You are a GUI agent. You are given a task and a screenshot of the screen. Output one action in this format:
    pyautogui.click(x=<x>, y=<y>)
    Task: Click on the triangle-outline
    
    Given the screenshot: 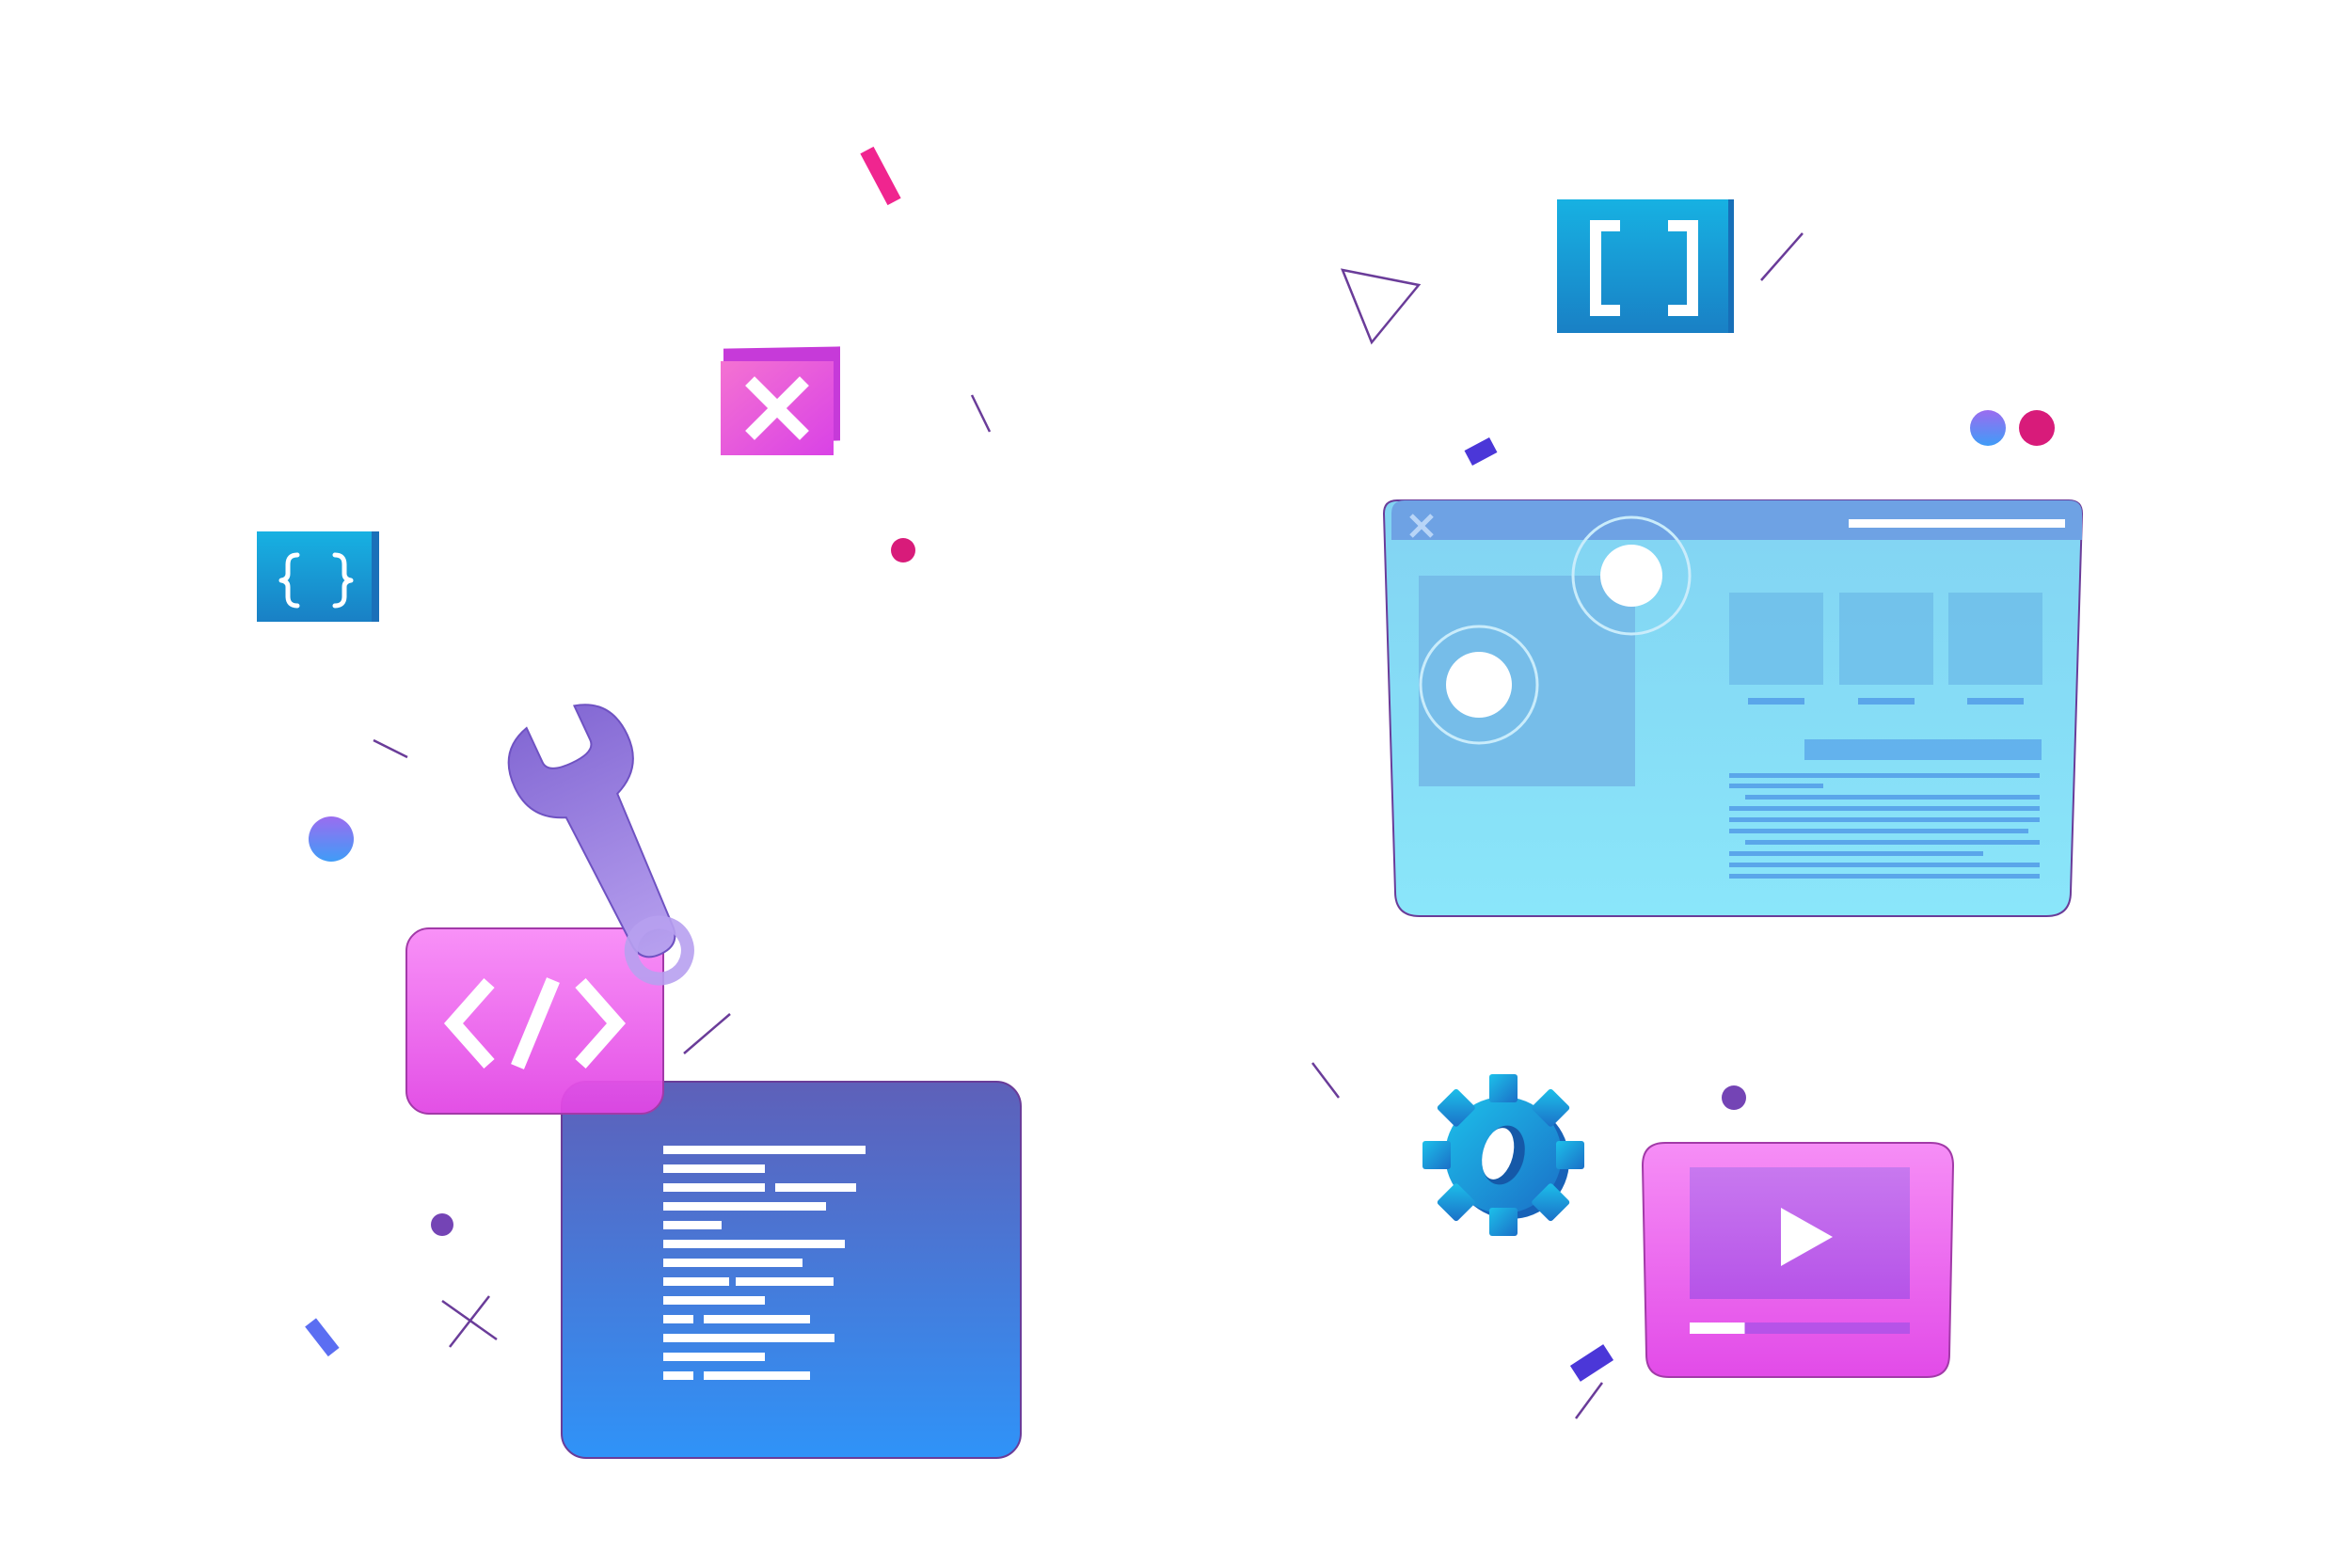 What is the action you would take?
    pyautogui.click(x=1381, y=306)
    